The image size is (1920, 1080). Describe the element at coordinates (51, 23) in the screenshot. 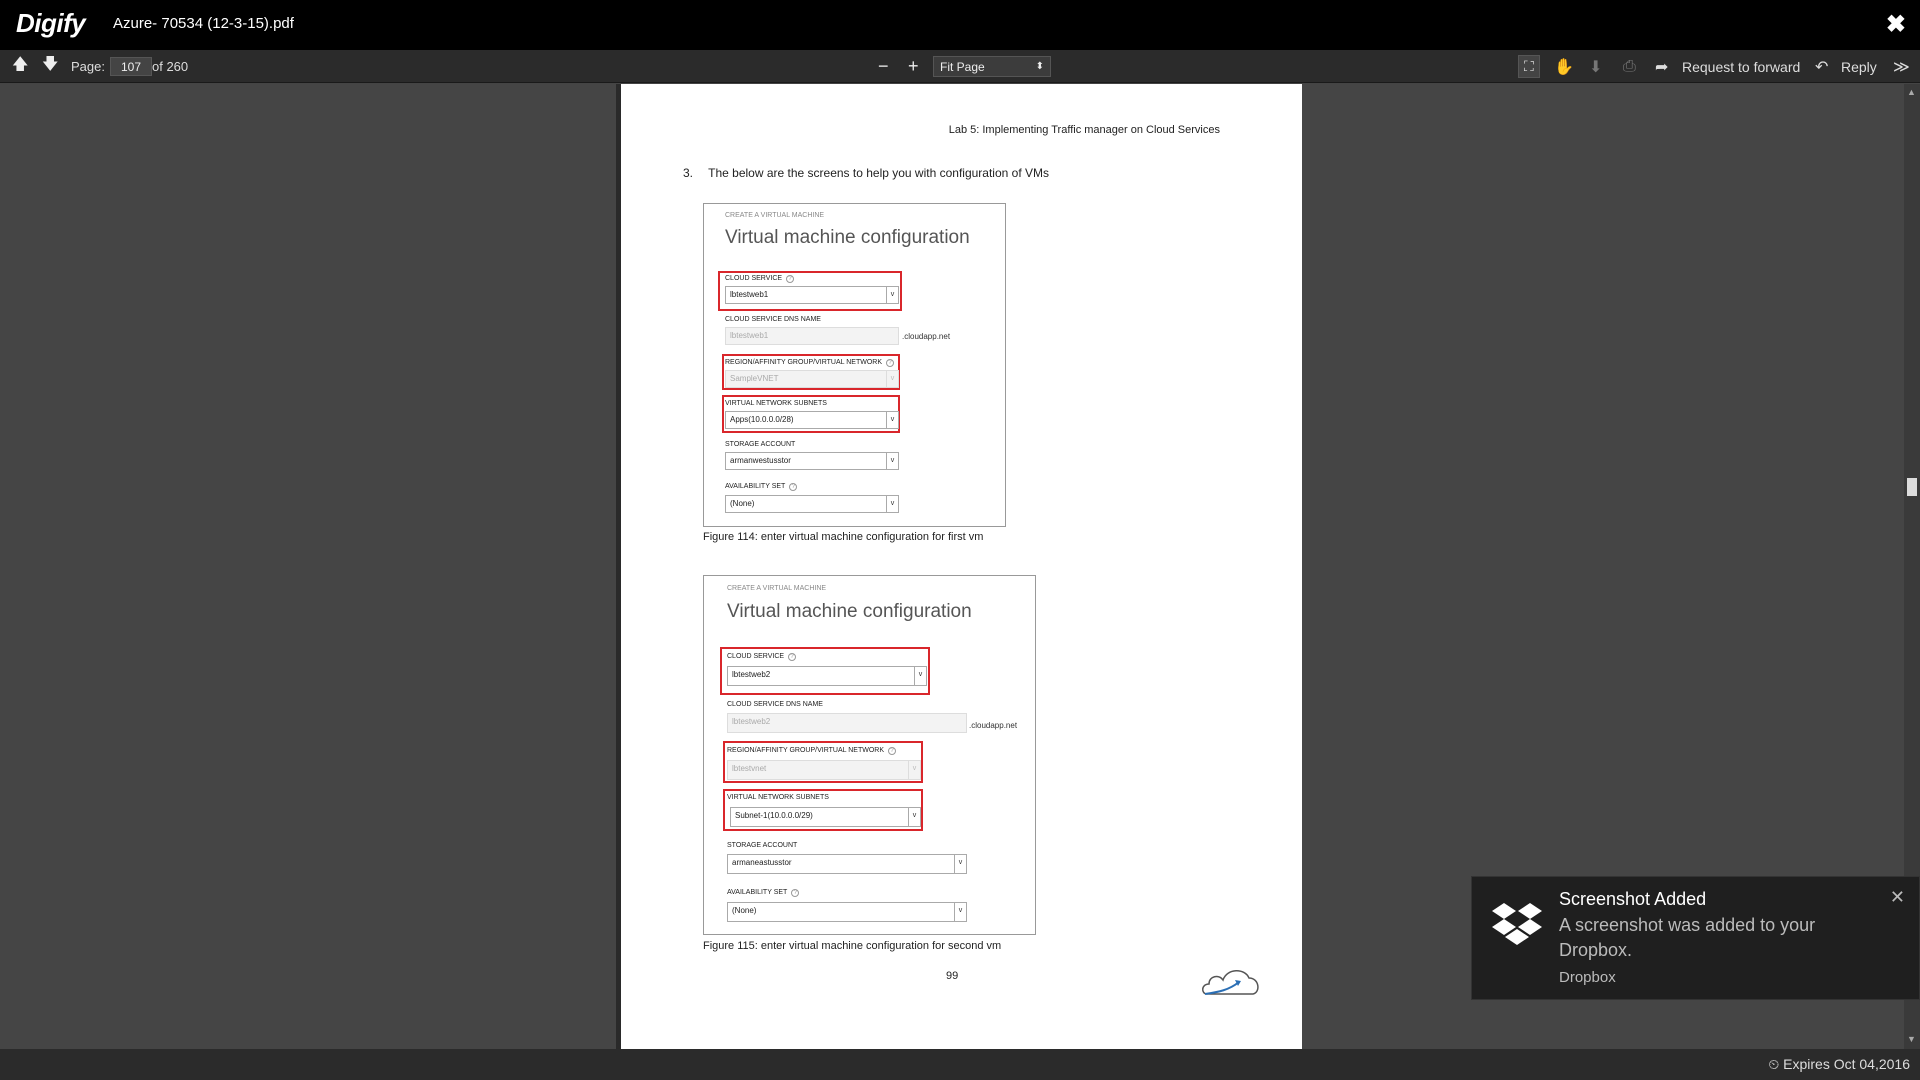

I see `digify-logo: Digify` at that location.